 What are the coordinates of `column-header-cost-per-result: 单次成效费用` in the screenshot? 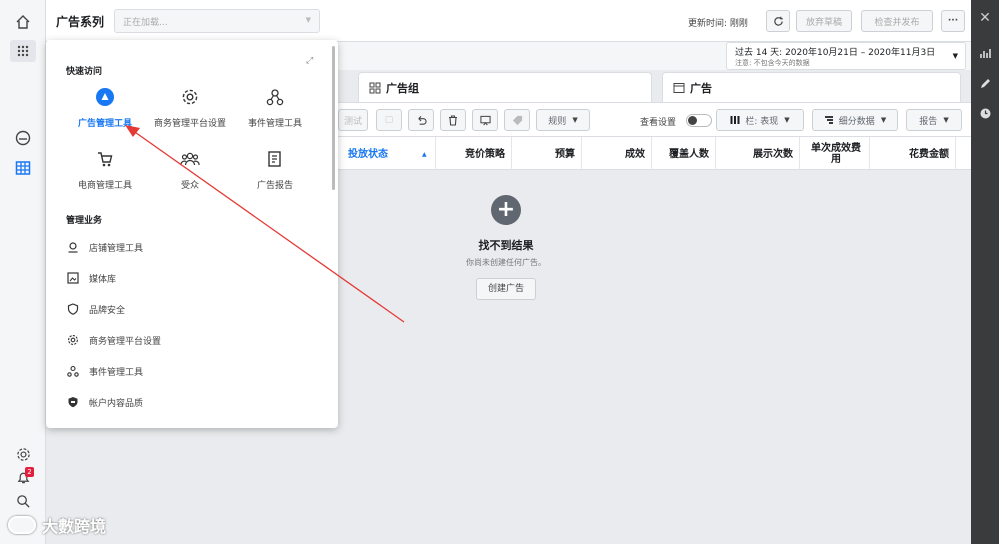 It's located at (835, 154).